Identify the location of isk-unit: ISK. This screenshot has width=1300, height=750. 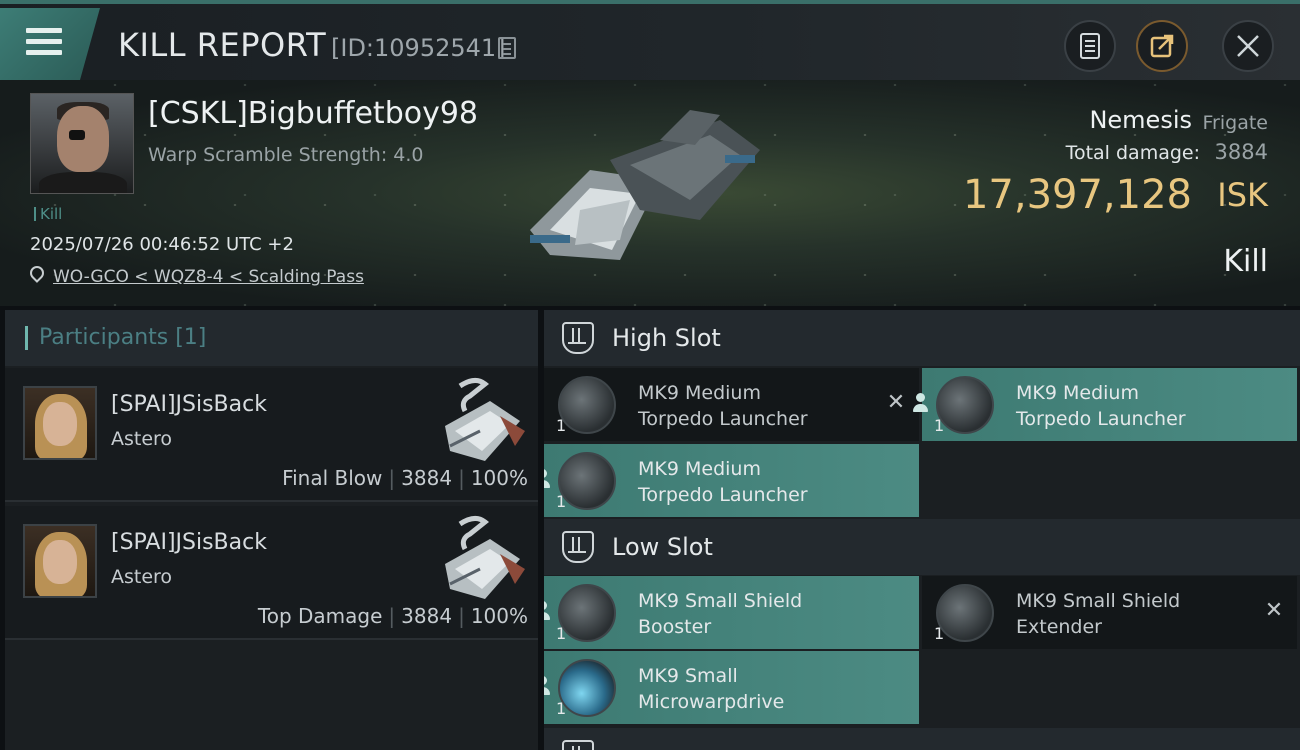
(1242, 195).